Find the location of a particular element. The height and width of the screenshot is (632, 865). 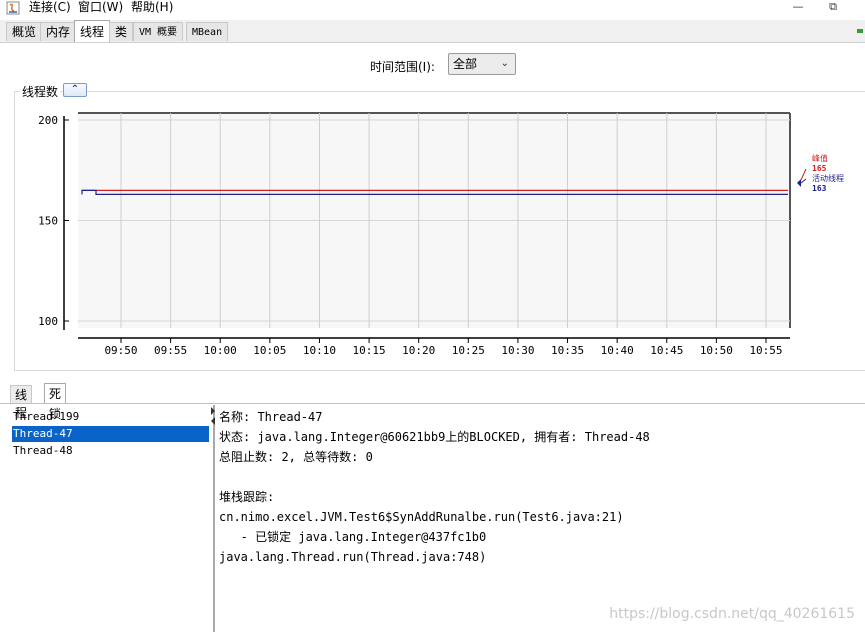

x-tick-label: 10:35 is located at coordinates (567, 350).